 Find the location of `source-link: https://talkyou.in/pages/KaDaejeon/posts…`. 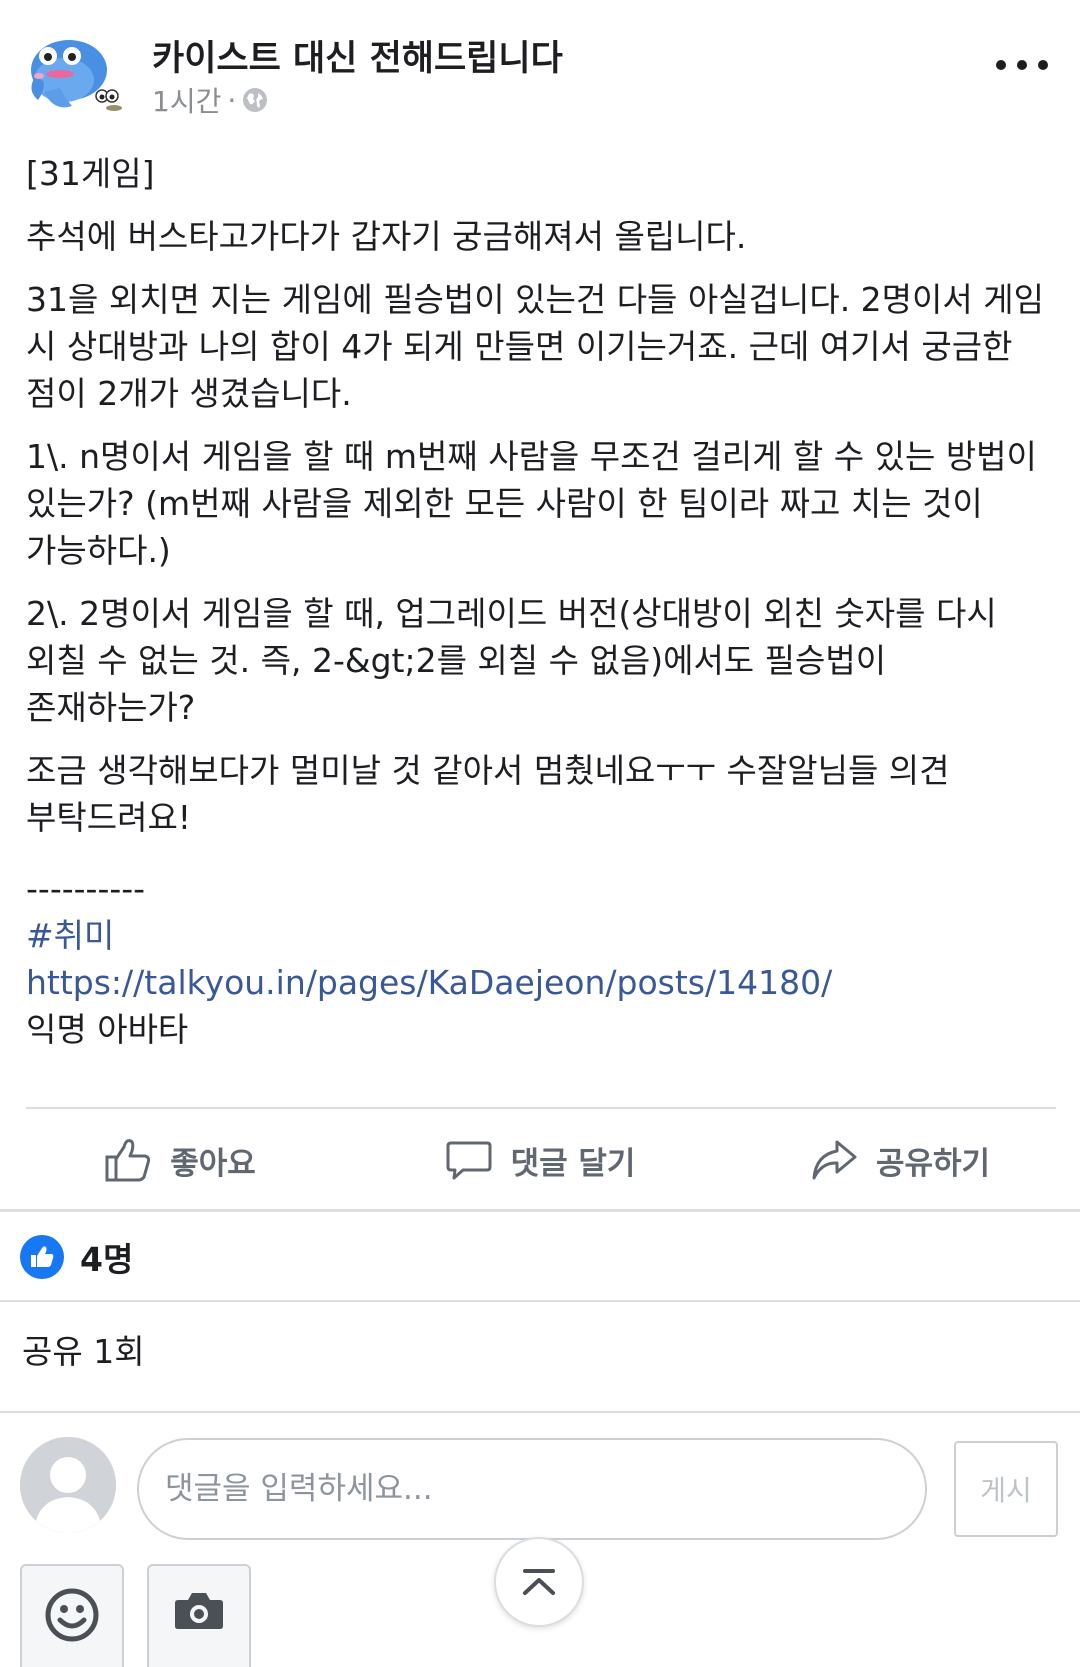

source-link: https://talkyou.in/pages/KaDaejeon/posts… is located at coordinates (541, 982).